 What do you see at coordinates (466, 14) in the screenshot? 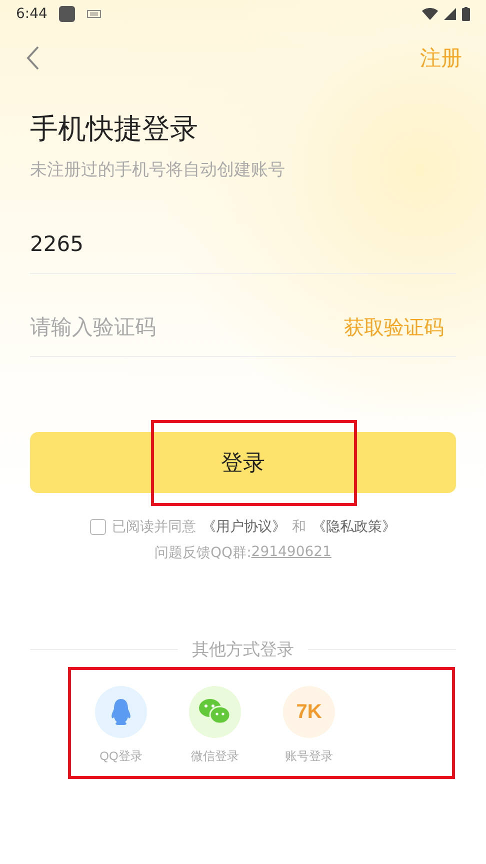
I see `battery-icon` at bounding box center [466, 14].